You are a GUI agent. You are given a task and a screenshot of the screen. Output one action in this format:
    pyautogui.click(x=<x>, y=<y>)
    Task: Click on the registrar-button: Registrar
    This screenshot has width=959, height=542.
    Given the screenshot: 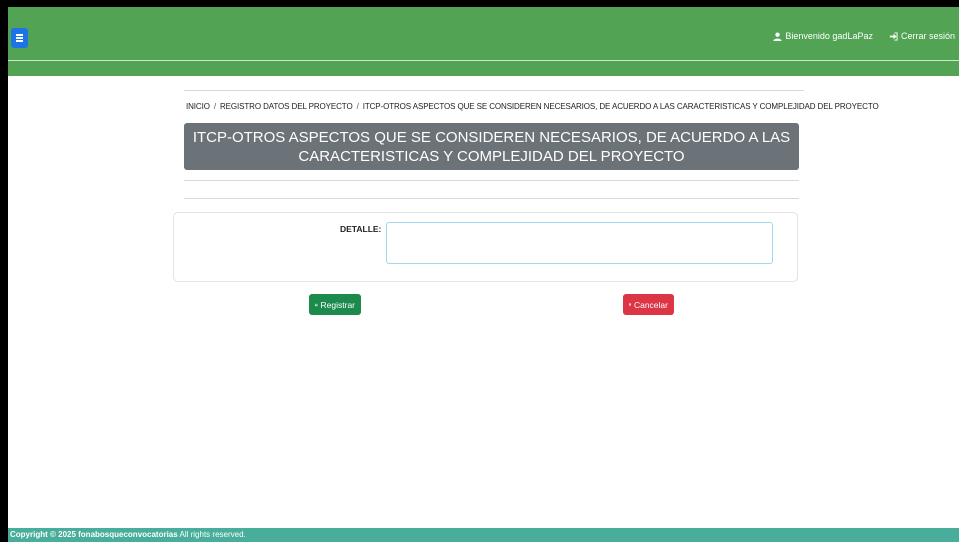 What is the action you would take?
    pyautogui.click(x=335, y=304)
    